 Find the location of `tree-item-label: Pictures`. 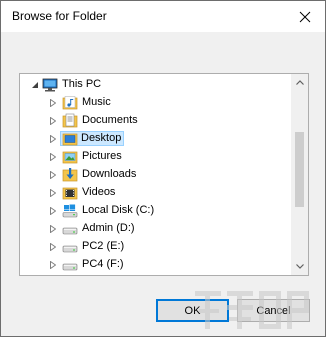

tree-item-label: Pictures is located at coordinates (102, 156).